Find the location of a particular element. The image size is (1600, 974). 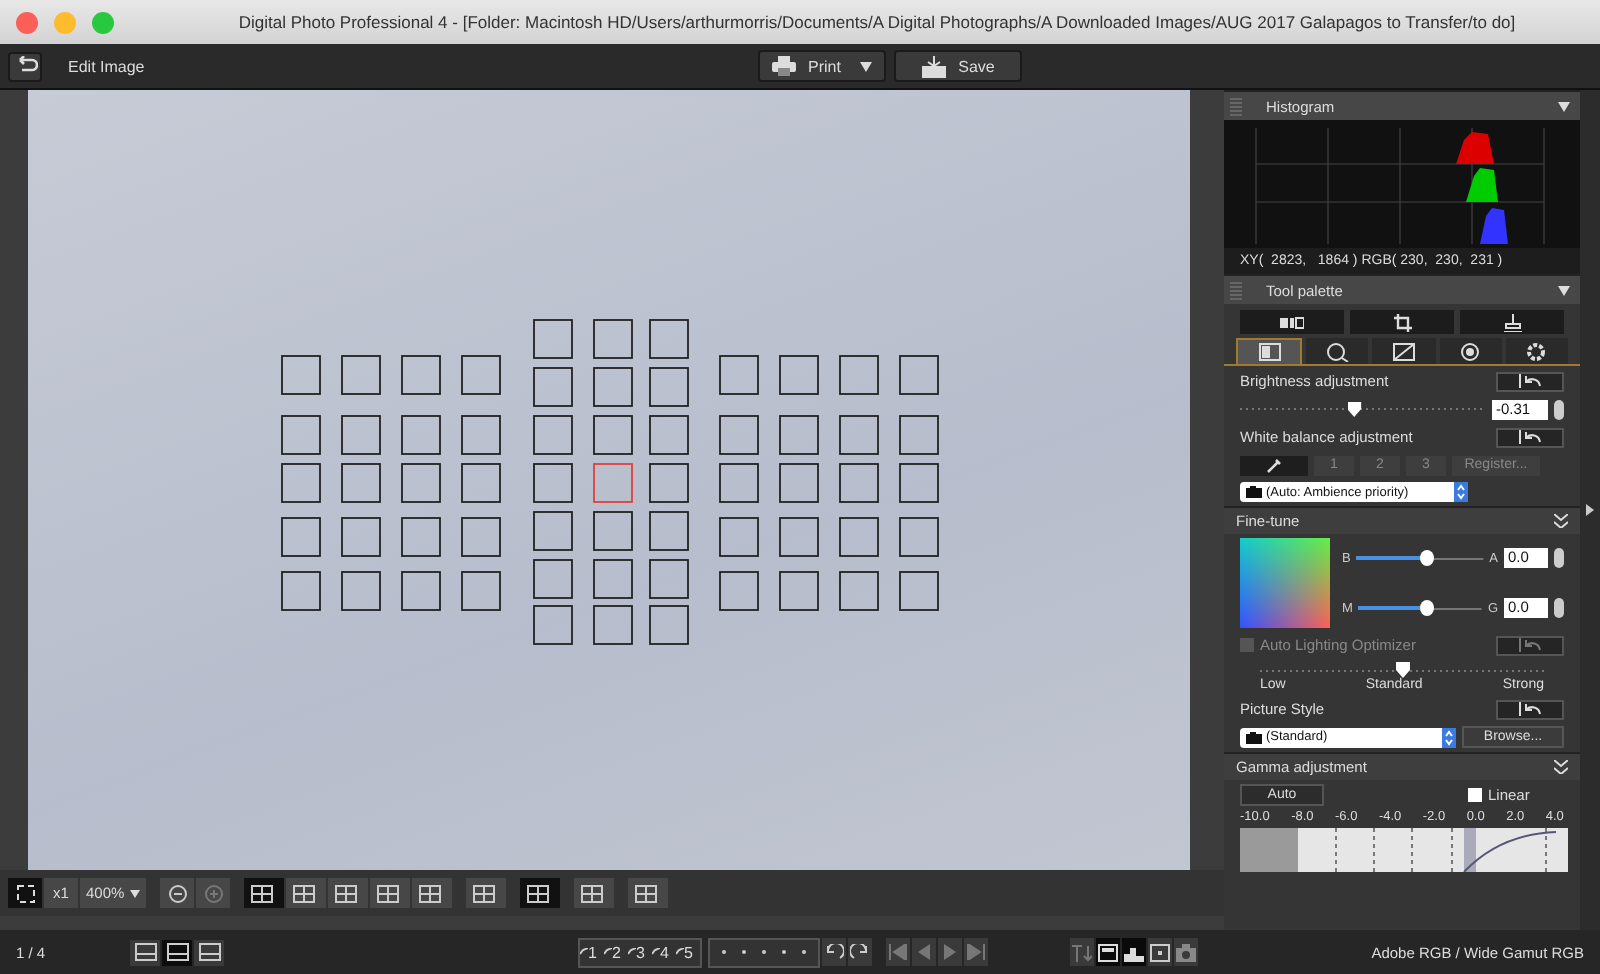

window-title: Digital Photo Professional 4 - [Folder: Macintosh HD/Users/arthurmorris/Documents/A Digital Photographs/A Downloaded Images/AUG 2017 Galapagos to Transfer/to do] is located at coordinates (877, 22).